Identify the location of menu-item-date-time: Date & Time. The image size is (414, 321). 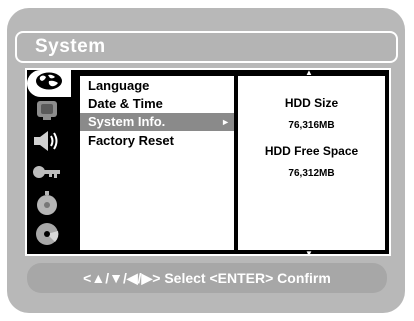
(125, 104).